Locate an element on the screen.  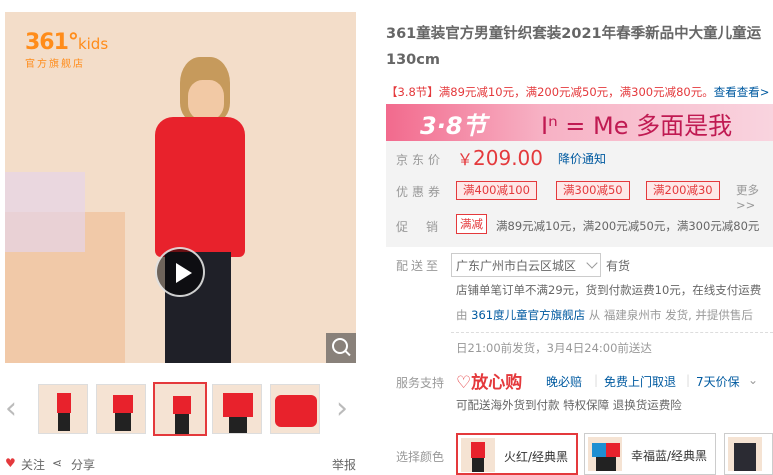
coupon-2: 满300减50 is located at coordinates (593, 190).